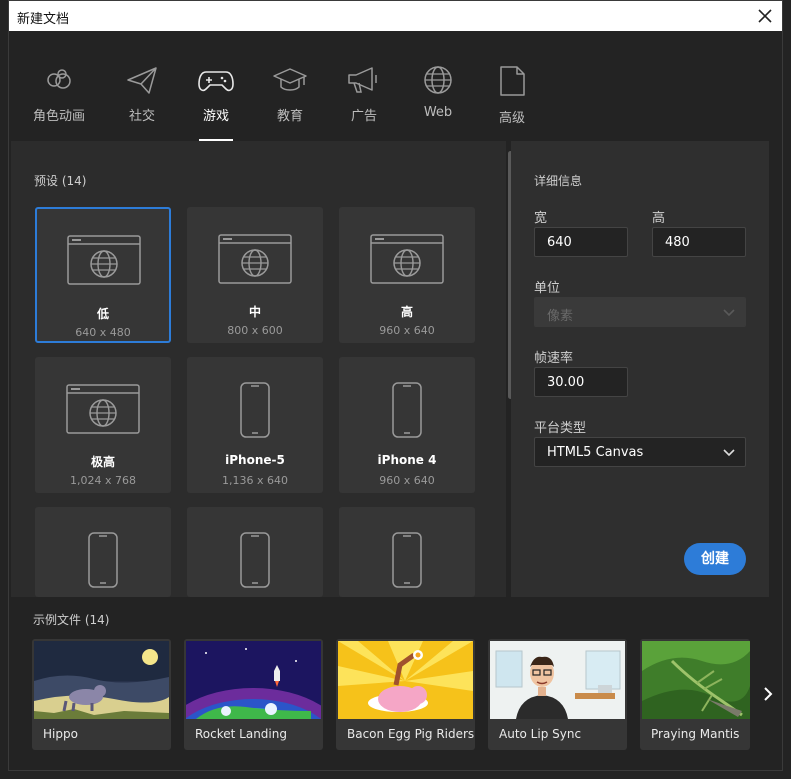 The width and height of the screenshot is (791, 779). What do you see at coordinates (59, 79) in the screenshot?
I see `character-icon` at bounding box center [59, 79].